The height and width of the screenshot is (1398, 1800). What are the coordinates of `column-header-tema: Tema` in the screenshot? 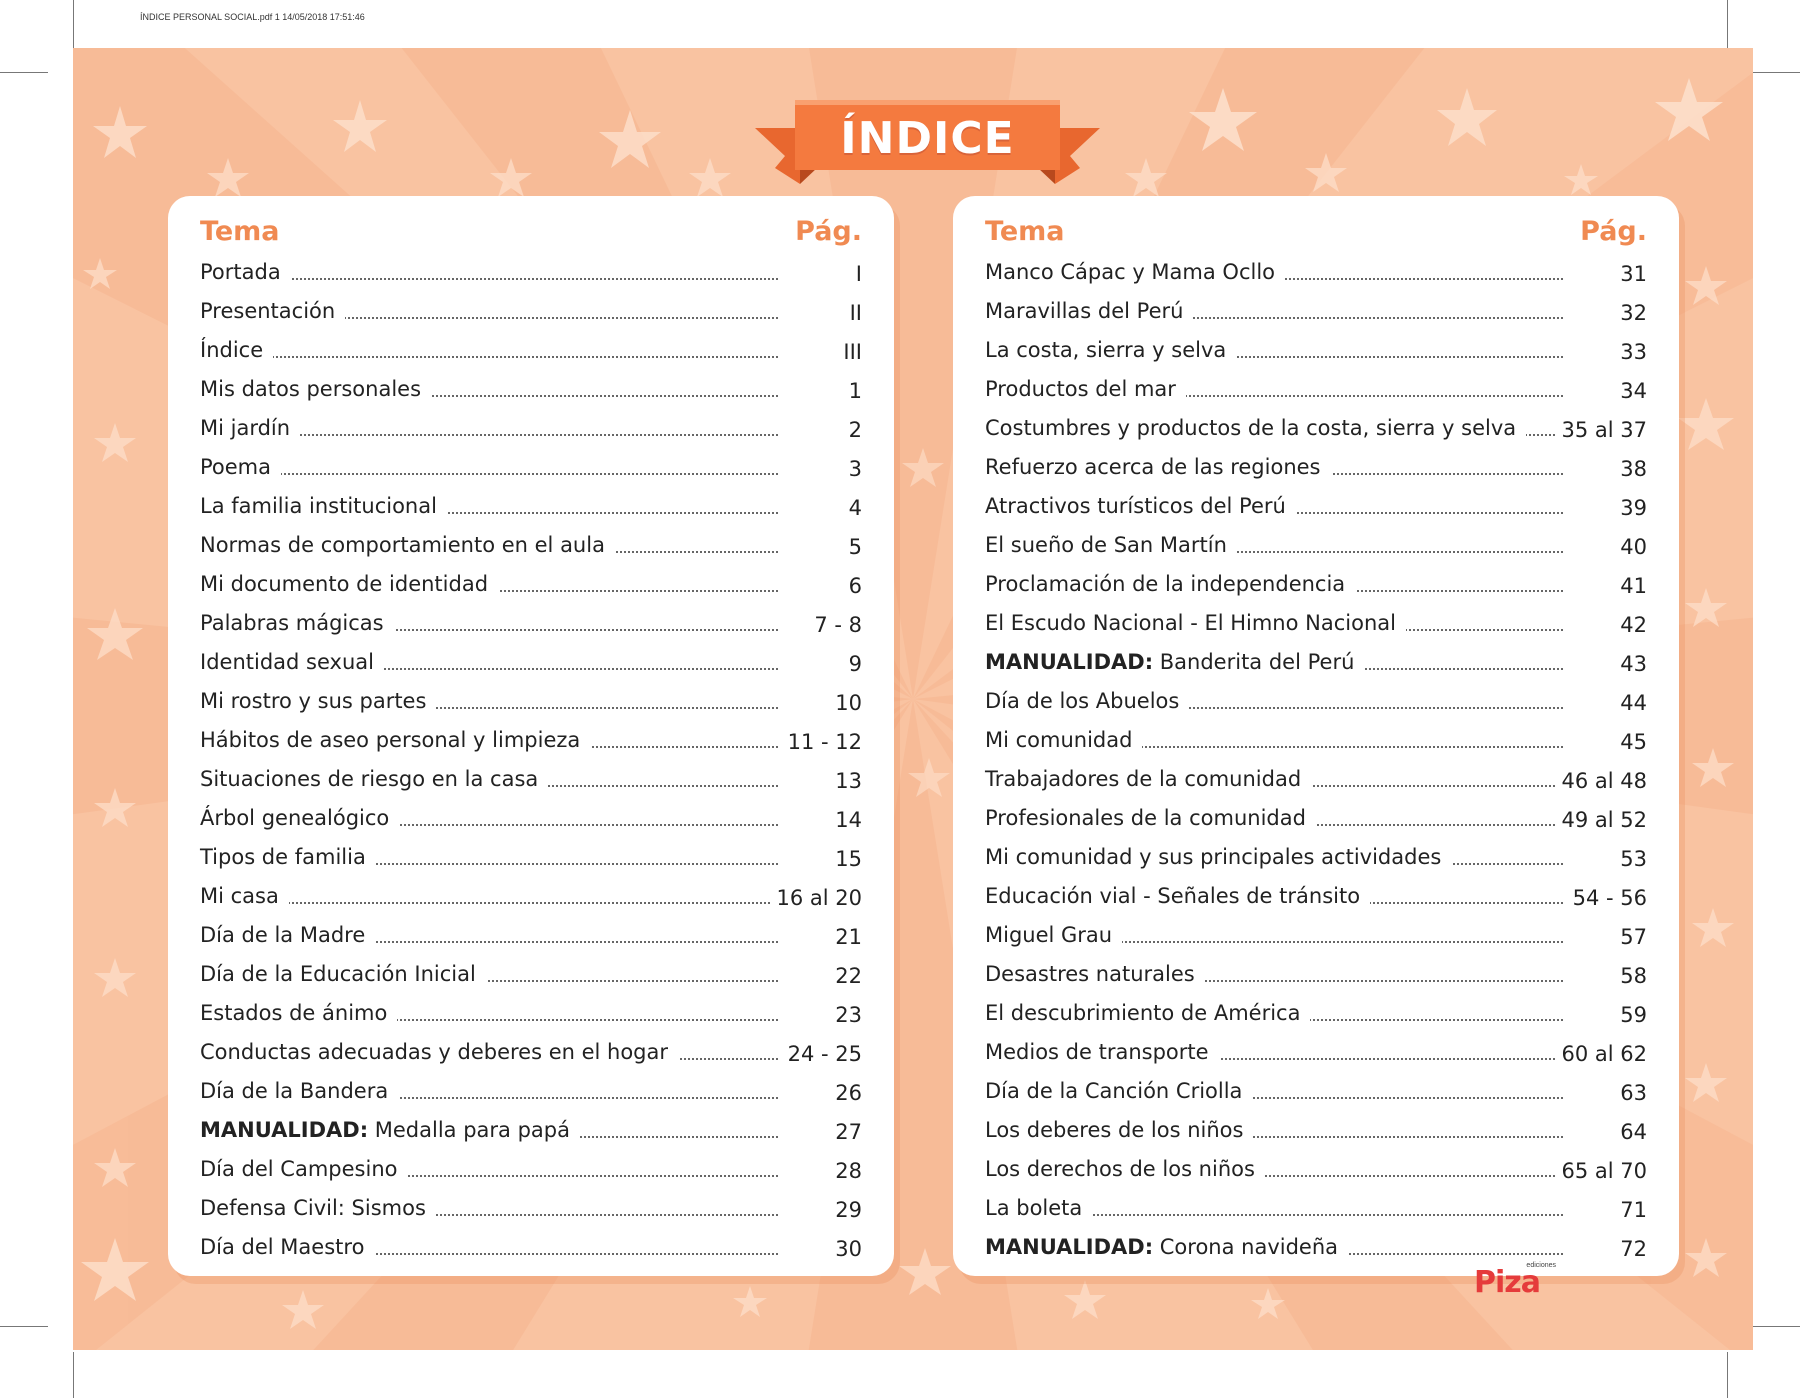 It's located at (1025, 231).